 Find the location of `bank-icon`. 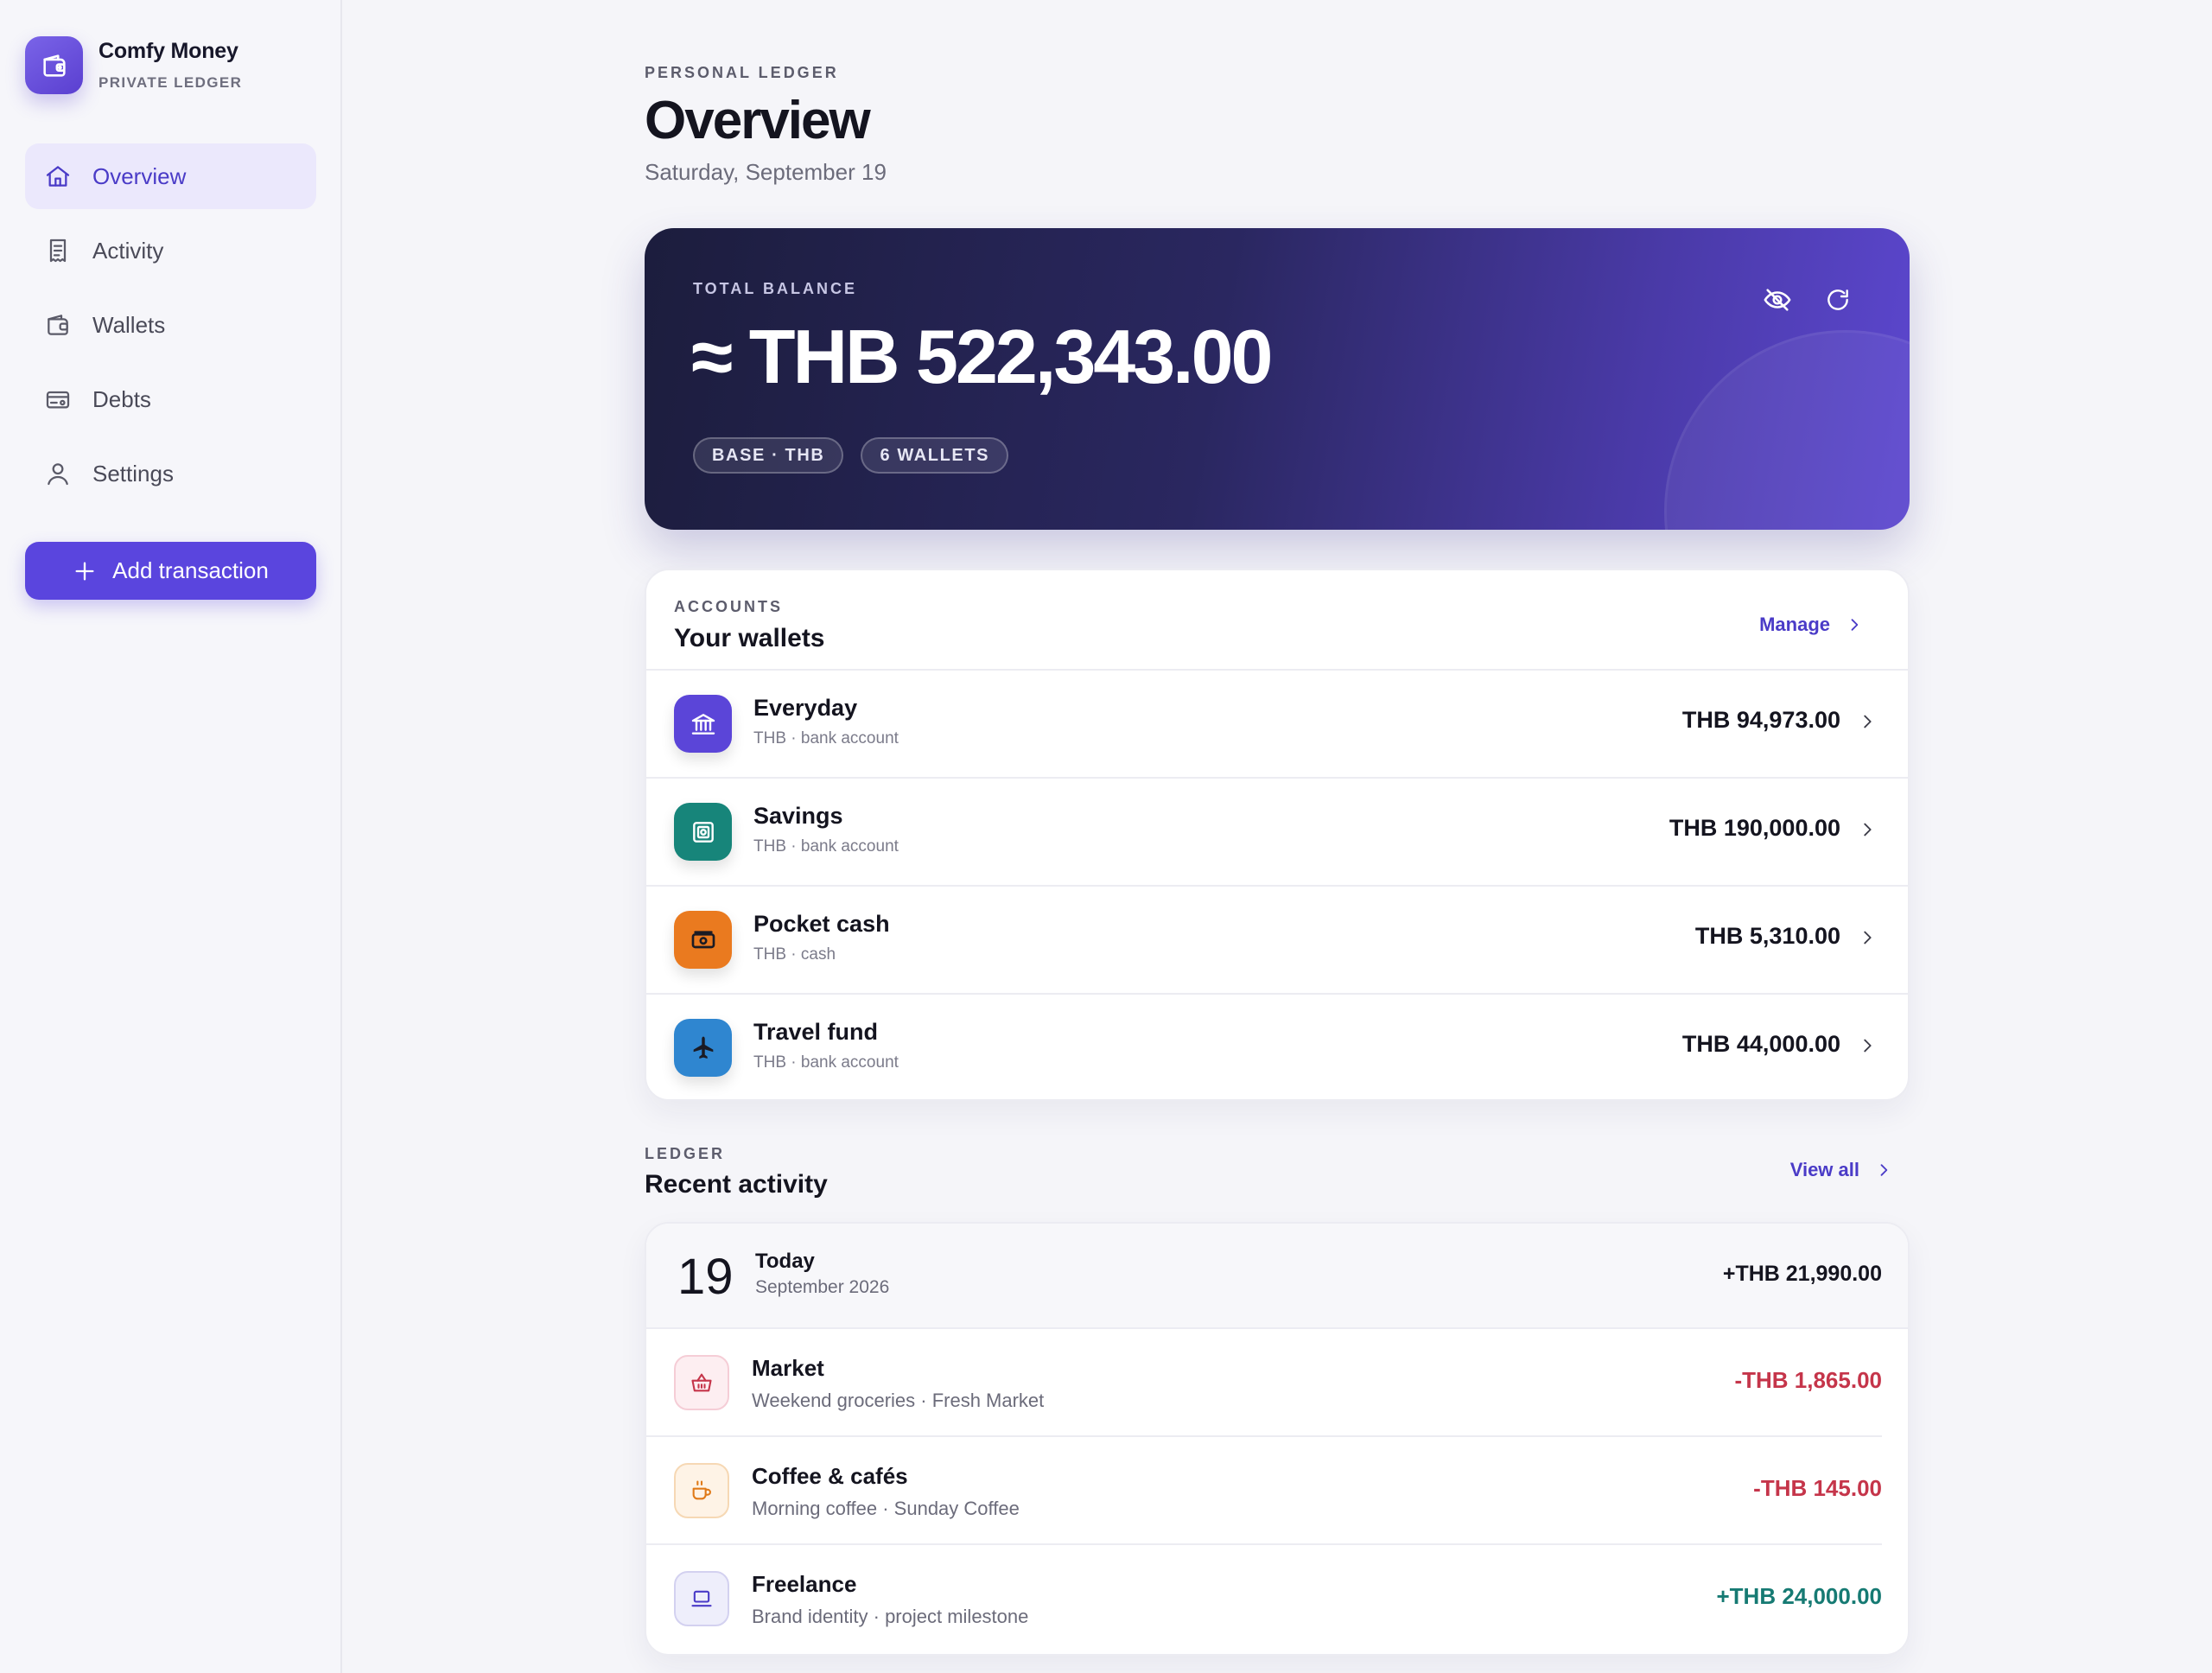

bank-icon is located at coordinates (703, 724).